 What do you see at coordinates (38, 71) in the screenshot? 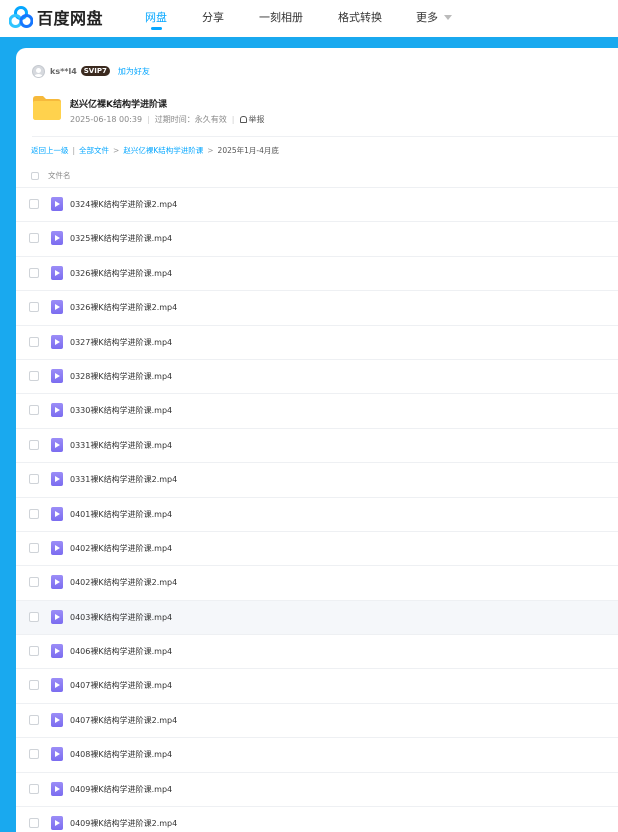
I see `avatar` at bounding box center [38, 71].